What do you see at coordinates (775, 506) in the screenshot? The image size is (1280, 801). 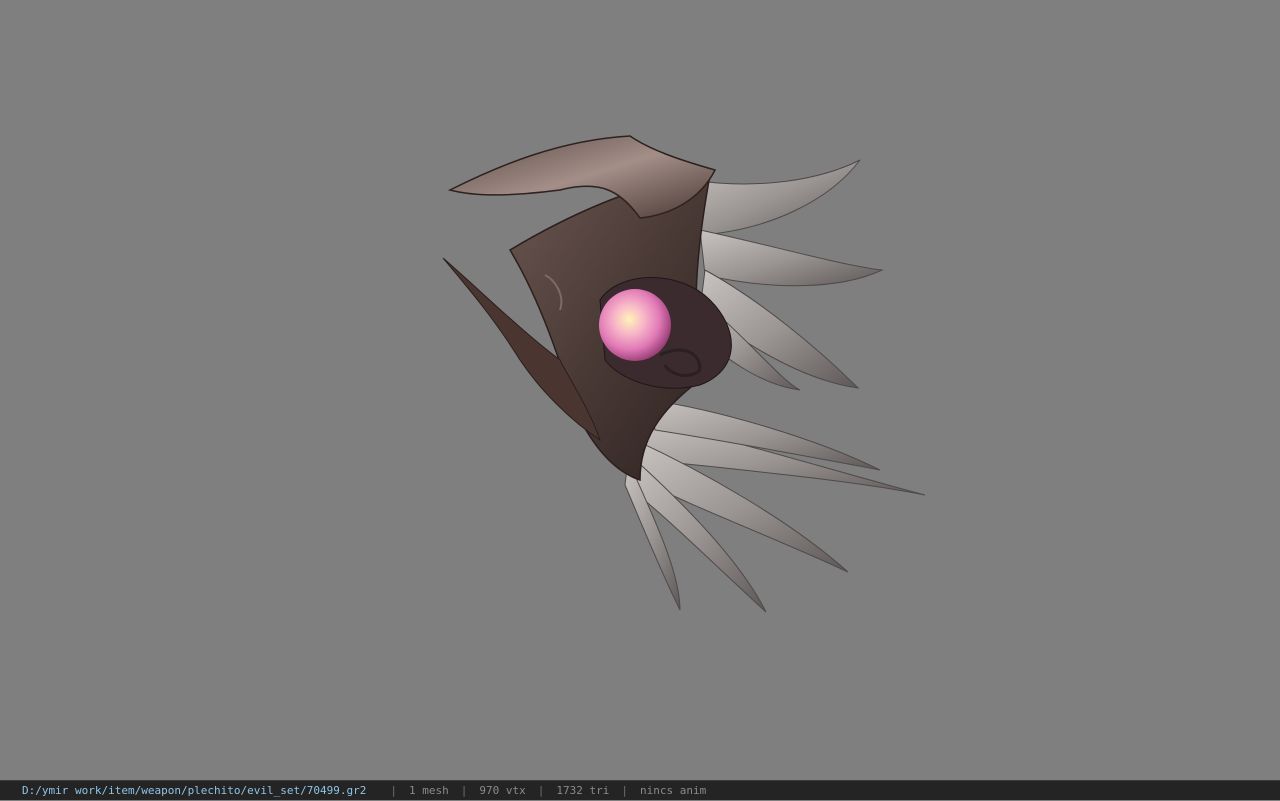 I see `lower-feathers` at bounding box center [775, 506].